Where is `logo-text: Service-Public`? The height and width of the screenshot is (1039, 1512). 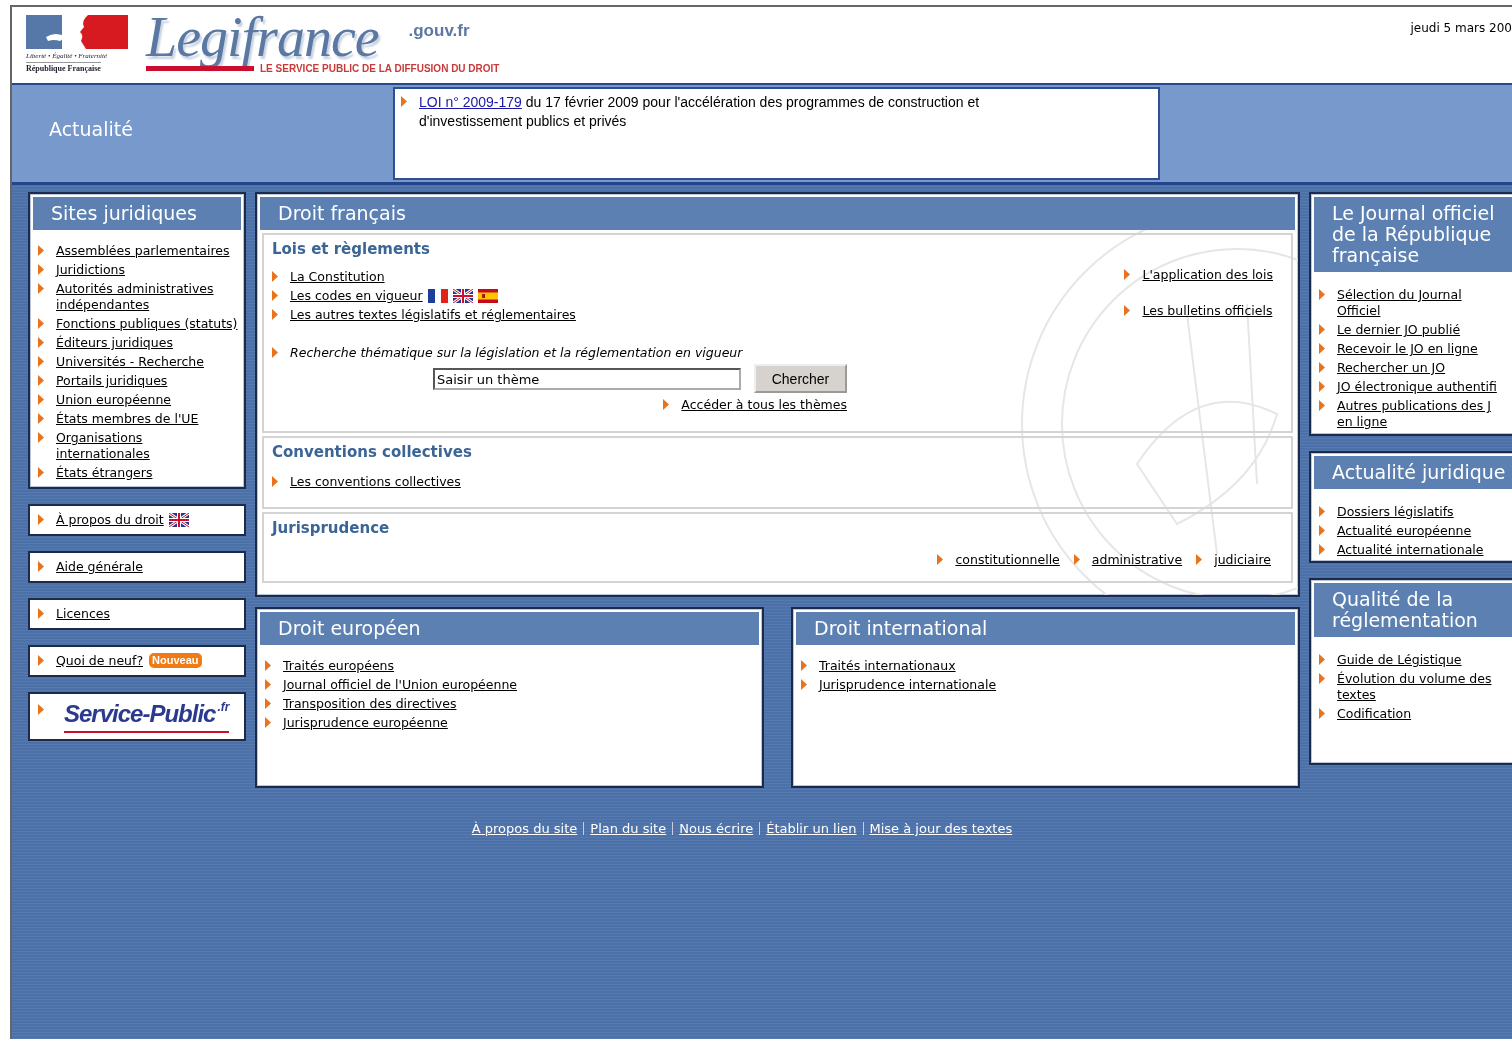 logo-text: Service-Public is located at coordinates (140, 714).